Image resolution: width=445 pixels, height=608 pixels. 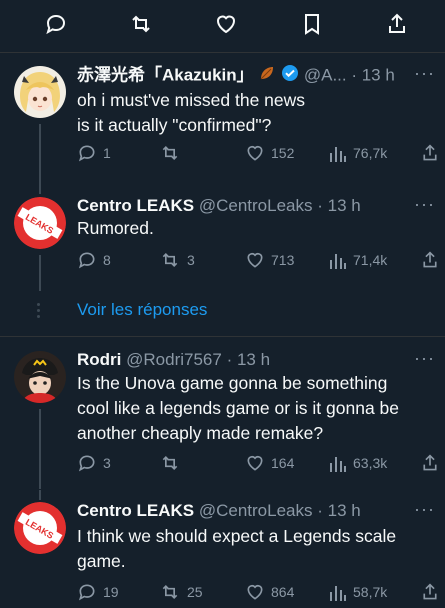 I want to click on action-bar: 8 3 713 71,4k, so click(x=257, y=260).